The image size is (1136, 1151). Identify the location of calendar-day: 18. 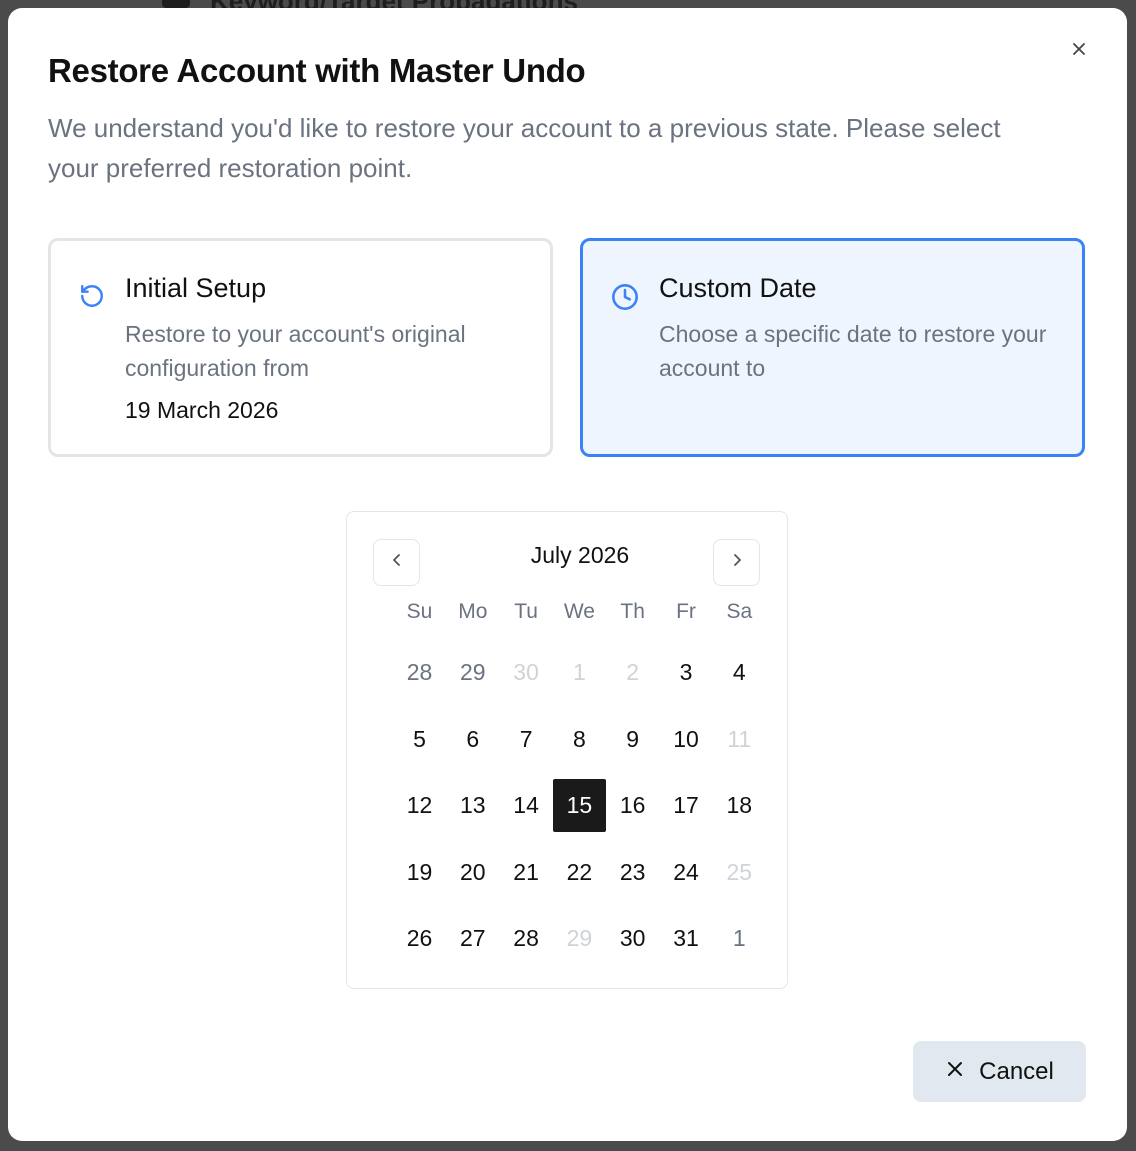
(739, 805).